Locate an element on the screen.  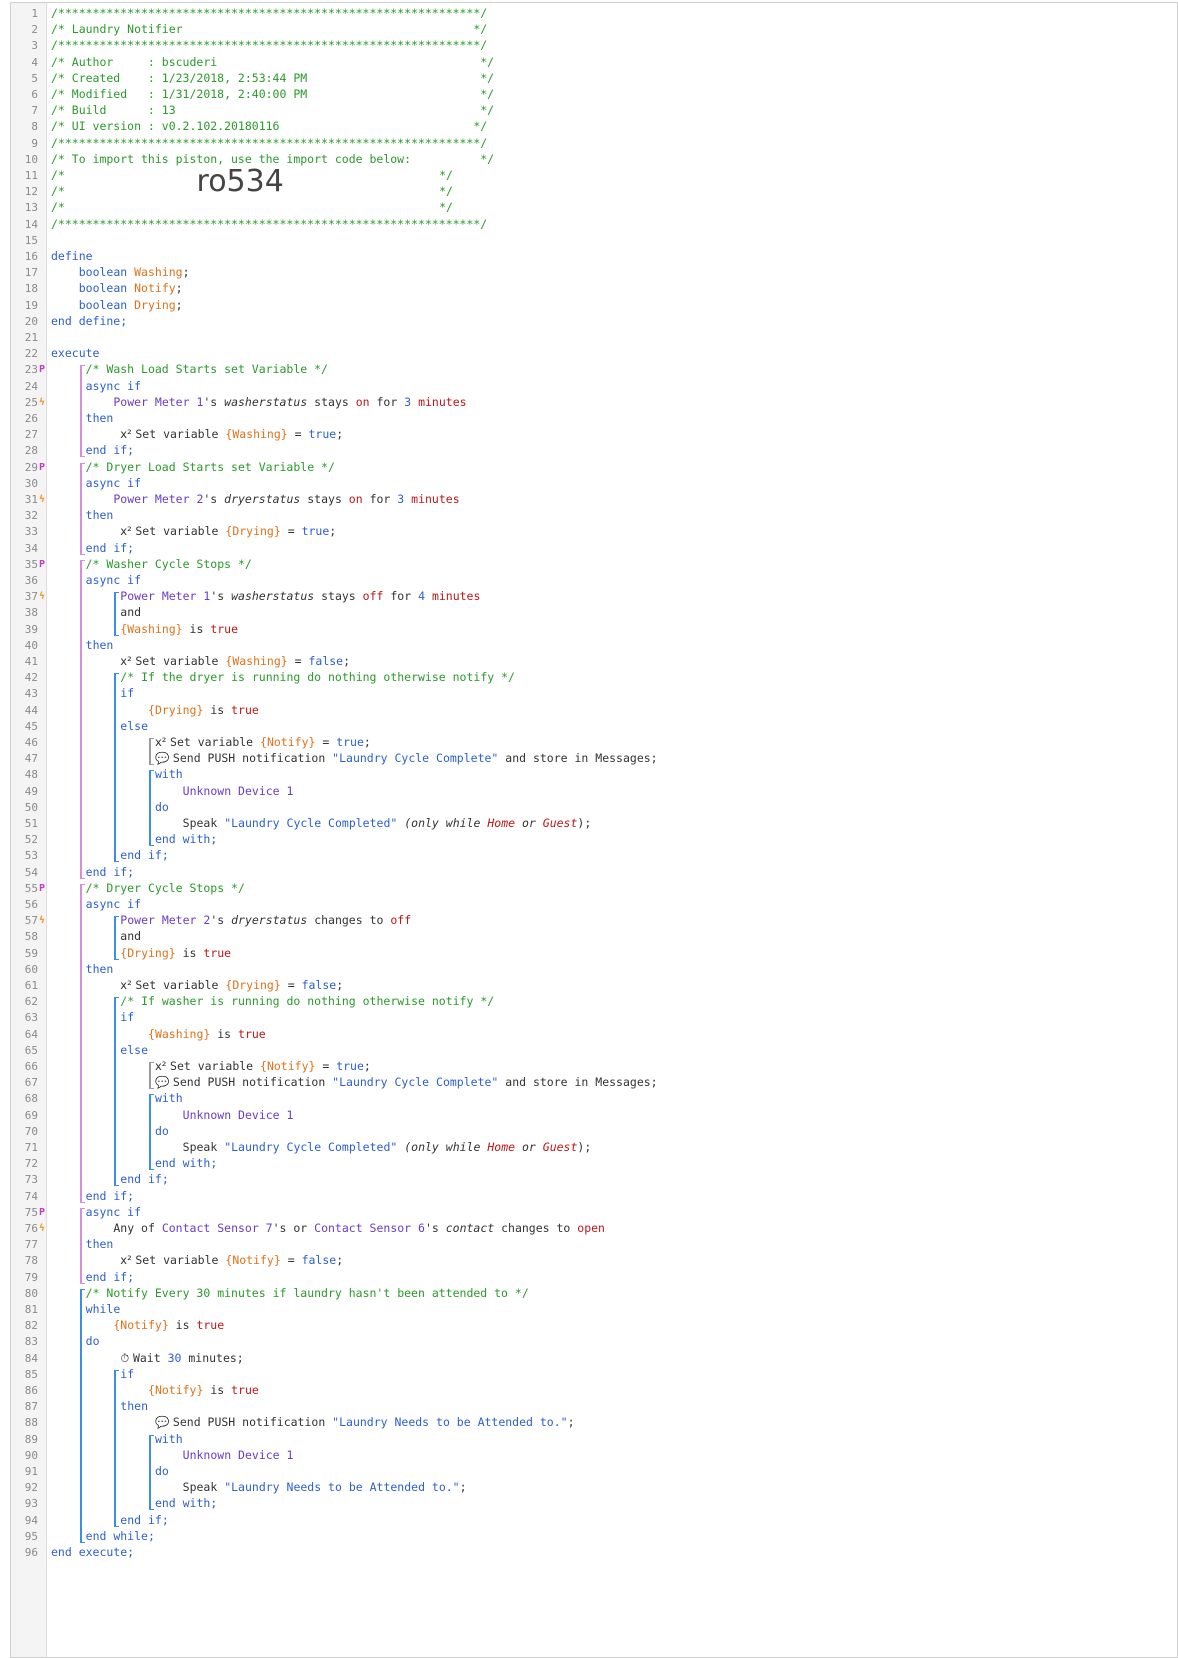
line-number: 69 is located at coordinates (31, 1115).